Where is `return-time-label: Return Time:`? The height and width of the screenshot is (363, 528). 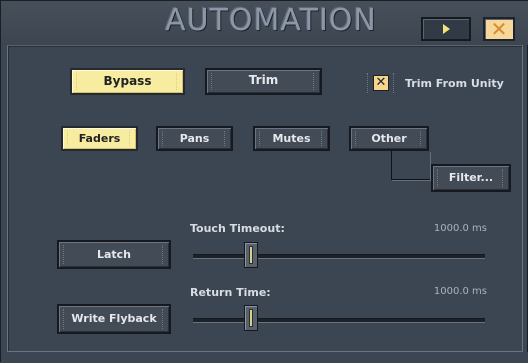
return-time-label: Return Time: is located at coordinates (230, 292).